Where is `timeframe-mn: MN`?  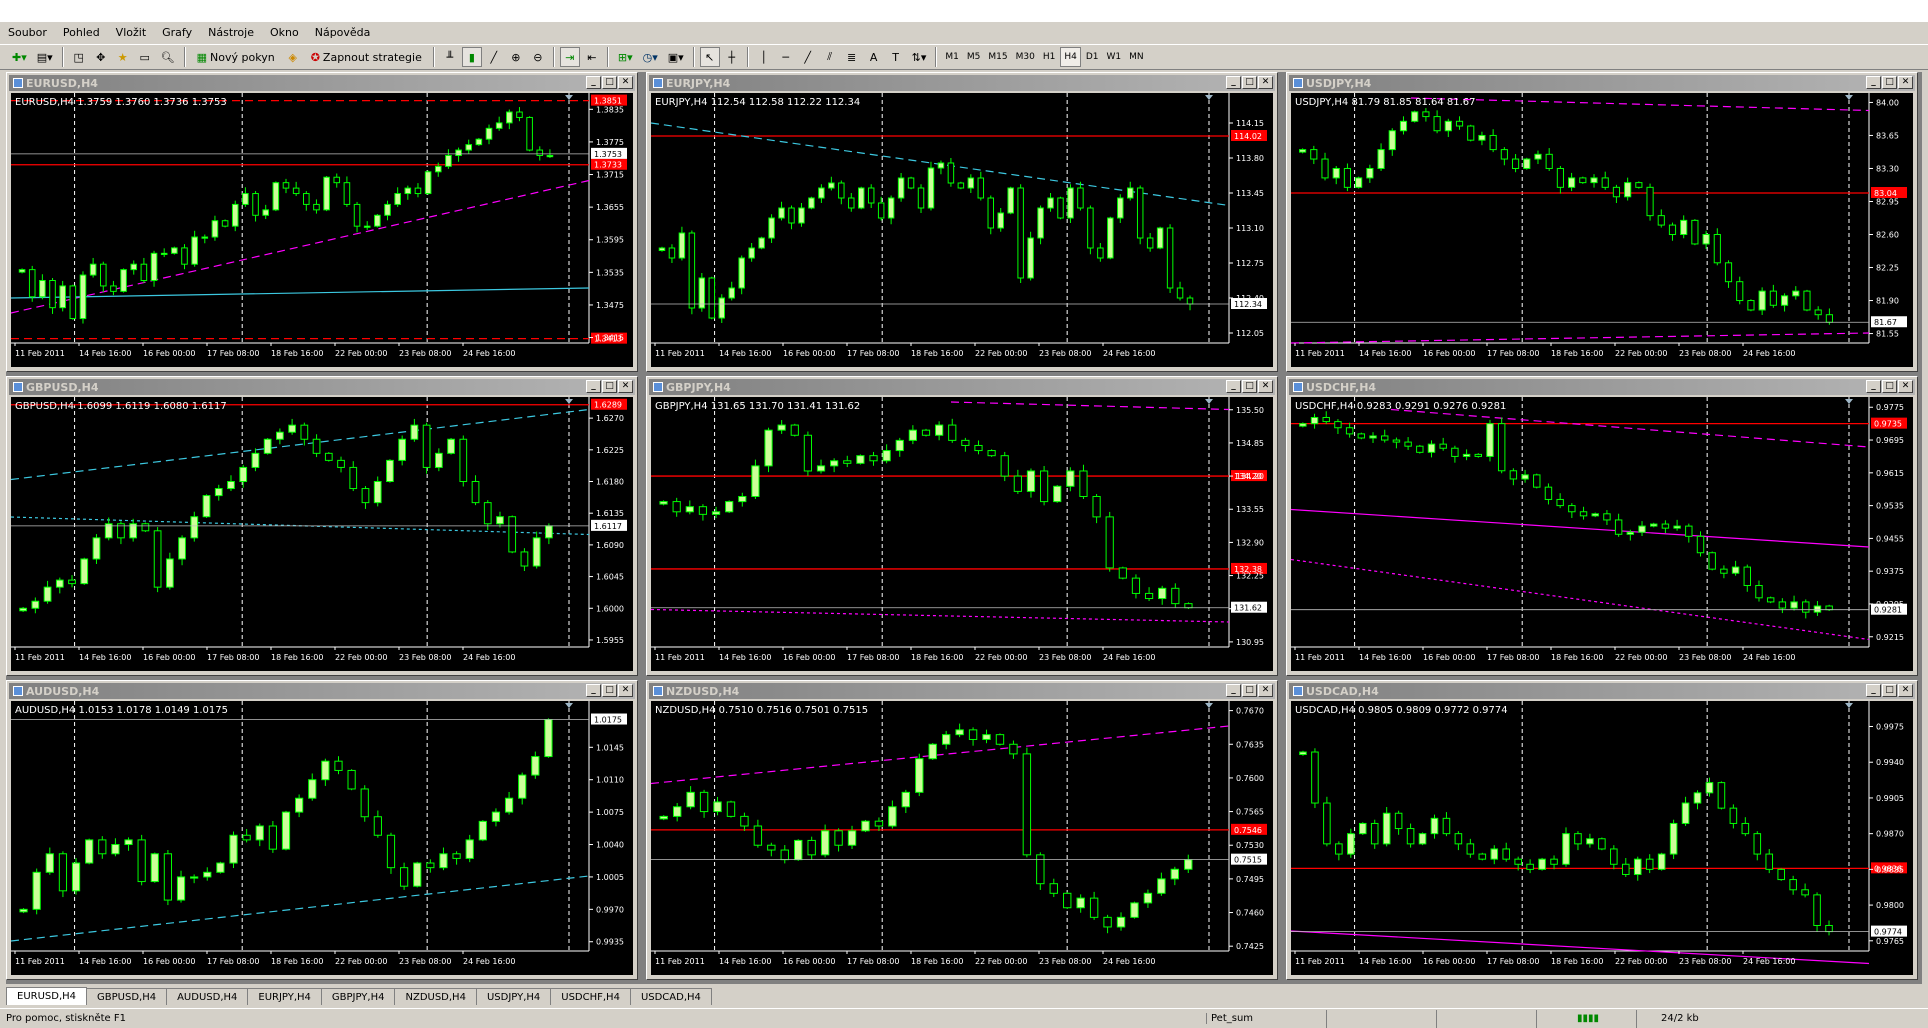
timeframe-mn: MN is located at coordinates (1136, 57).